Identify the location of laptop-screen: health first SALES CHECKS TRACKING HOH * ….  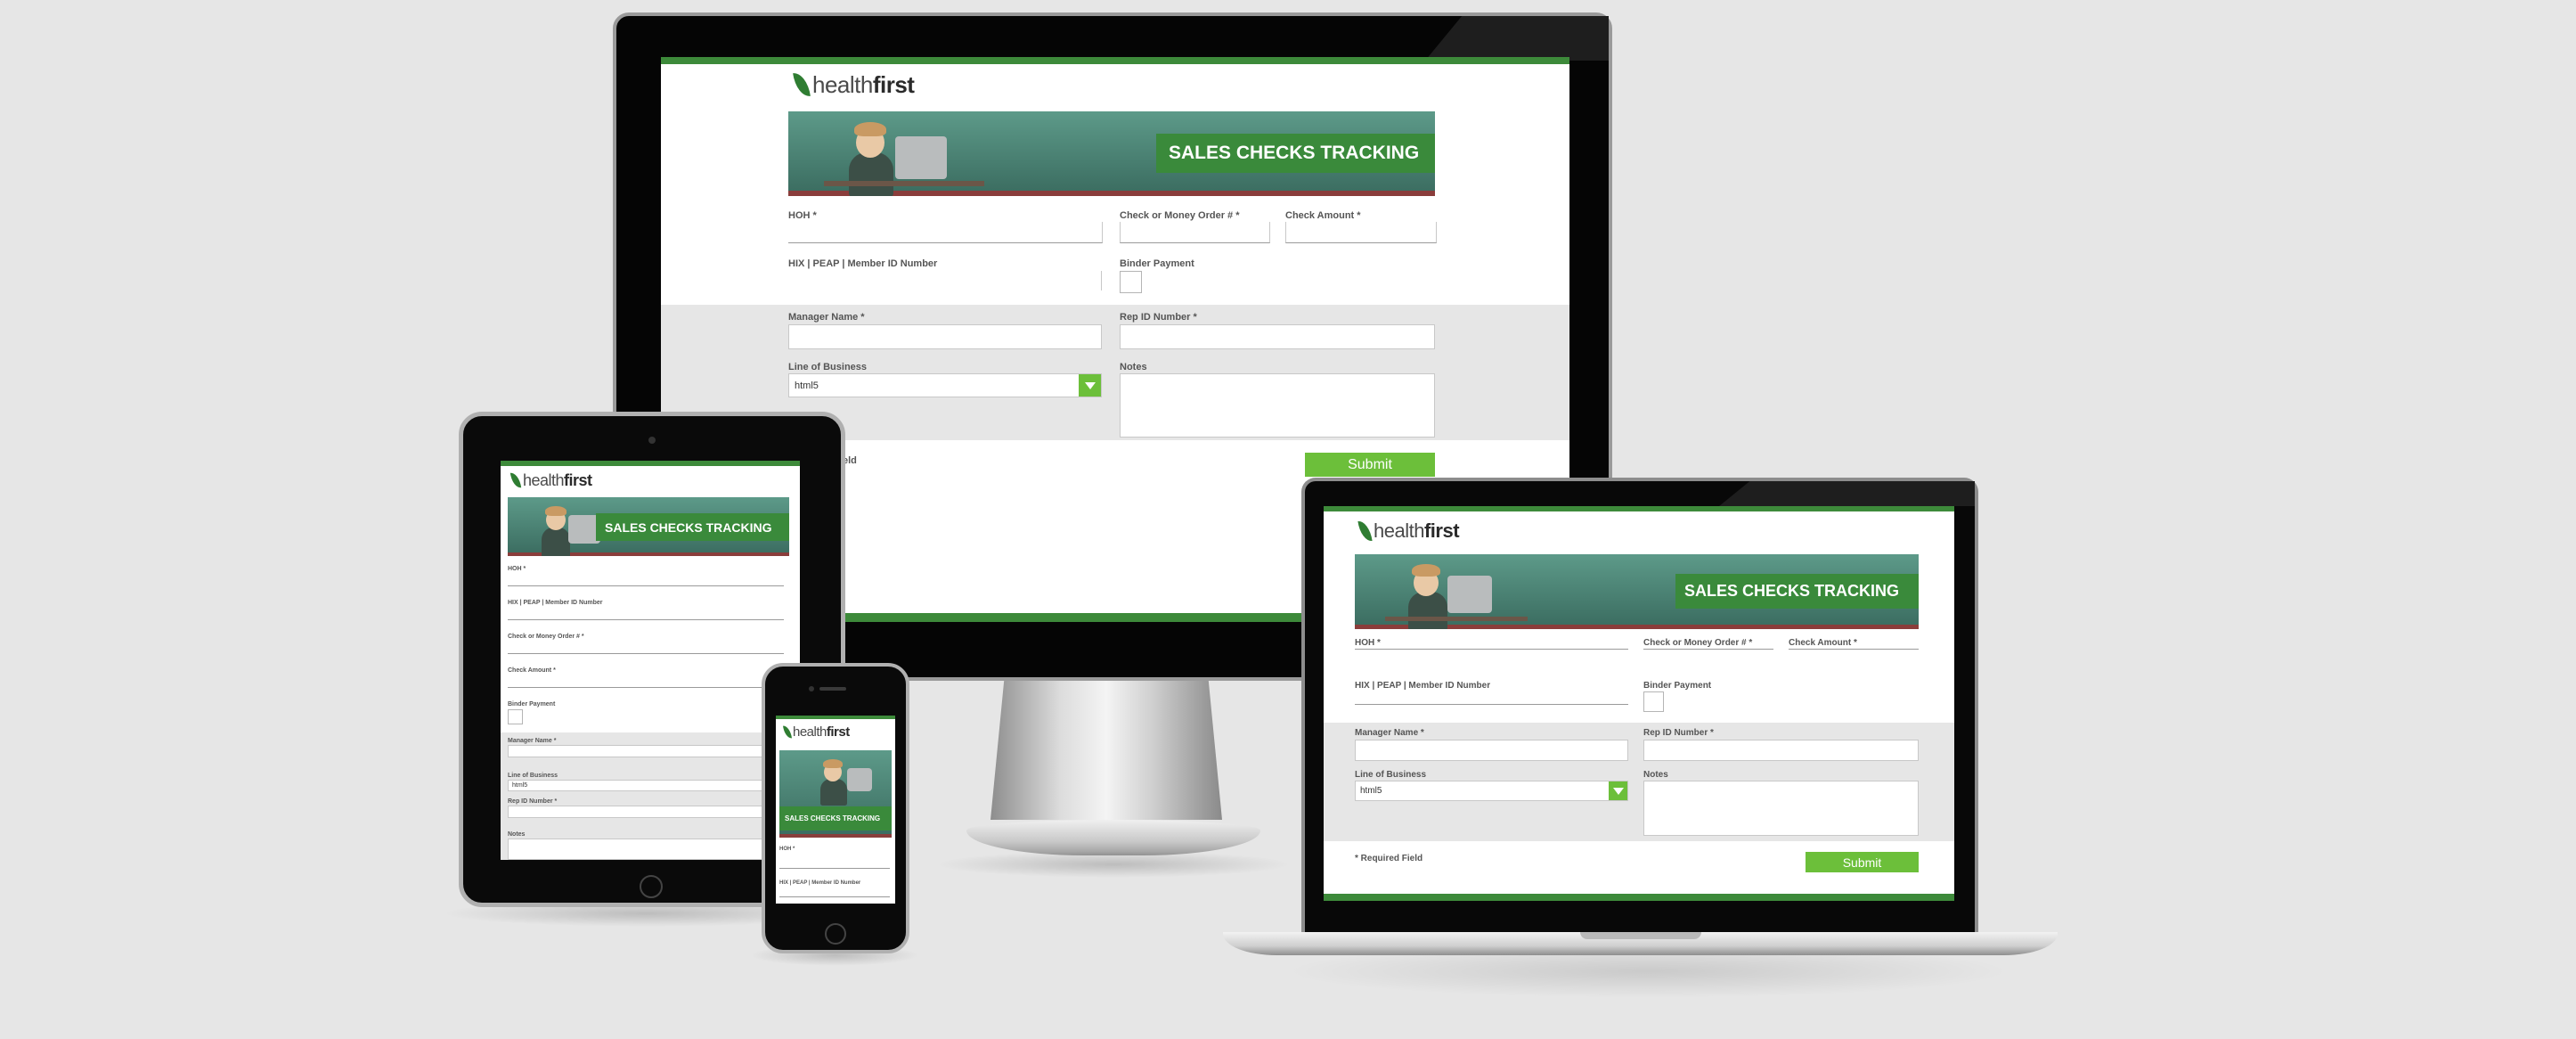
(1639, 704).